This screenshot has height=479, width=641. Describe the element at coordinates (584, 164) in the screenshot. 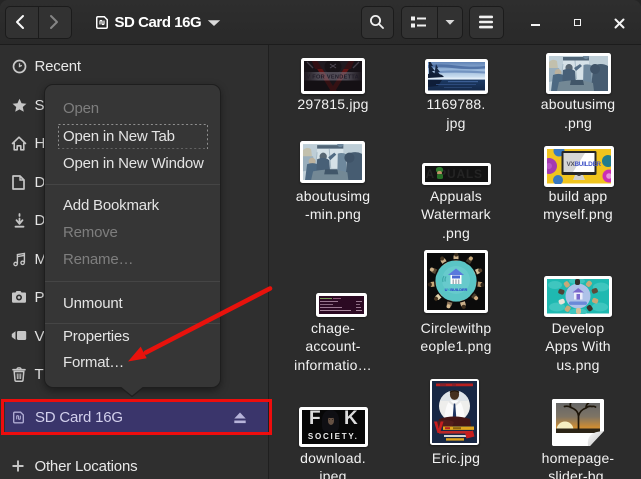

I see `svg-text: VXBUILDER` at that location.